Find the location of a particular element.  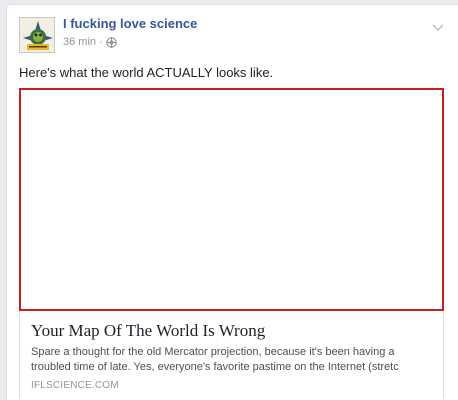

page-avatar is located at coordinates (37, 35).